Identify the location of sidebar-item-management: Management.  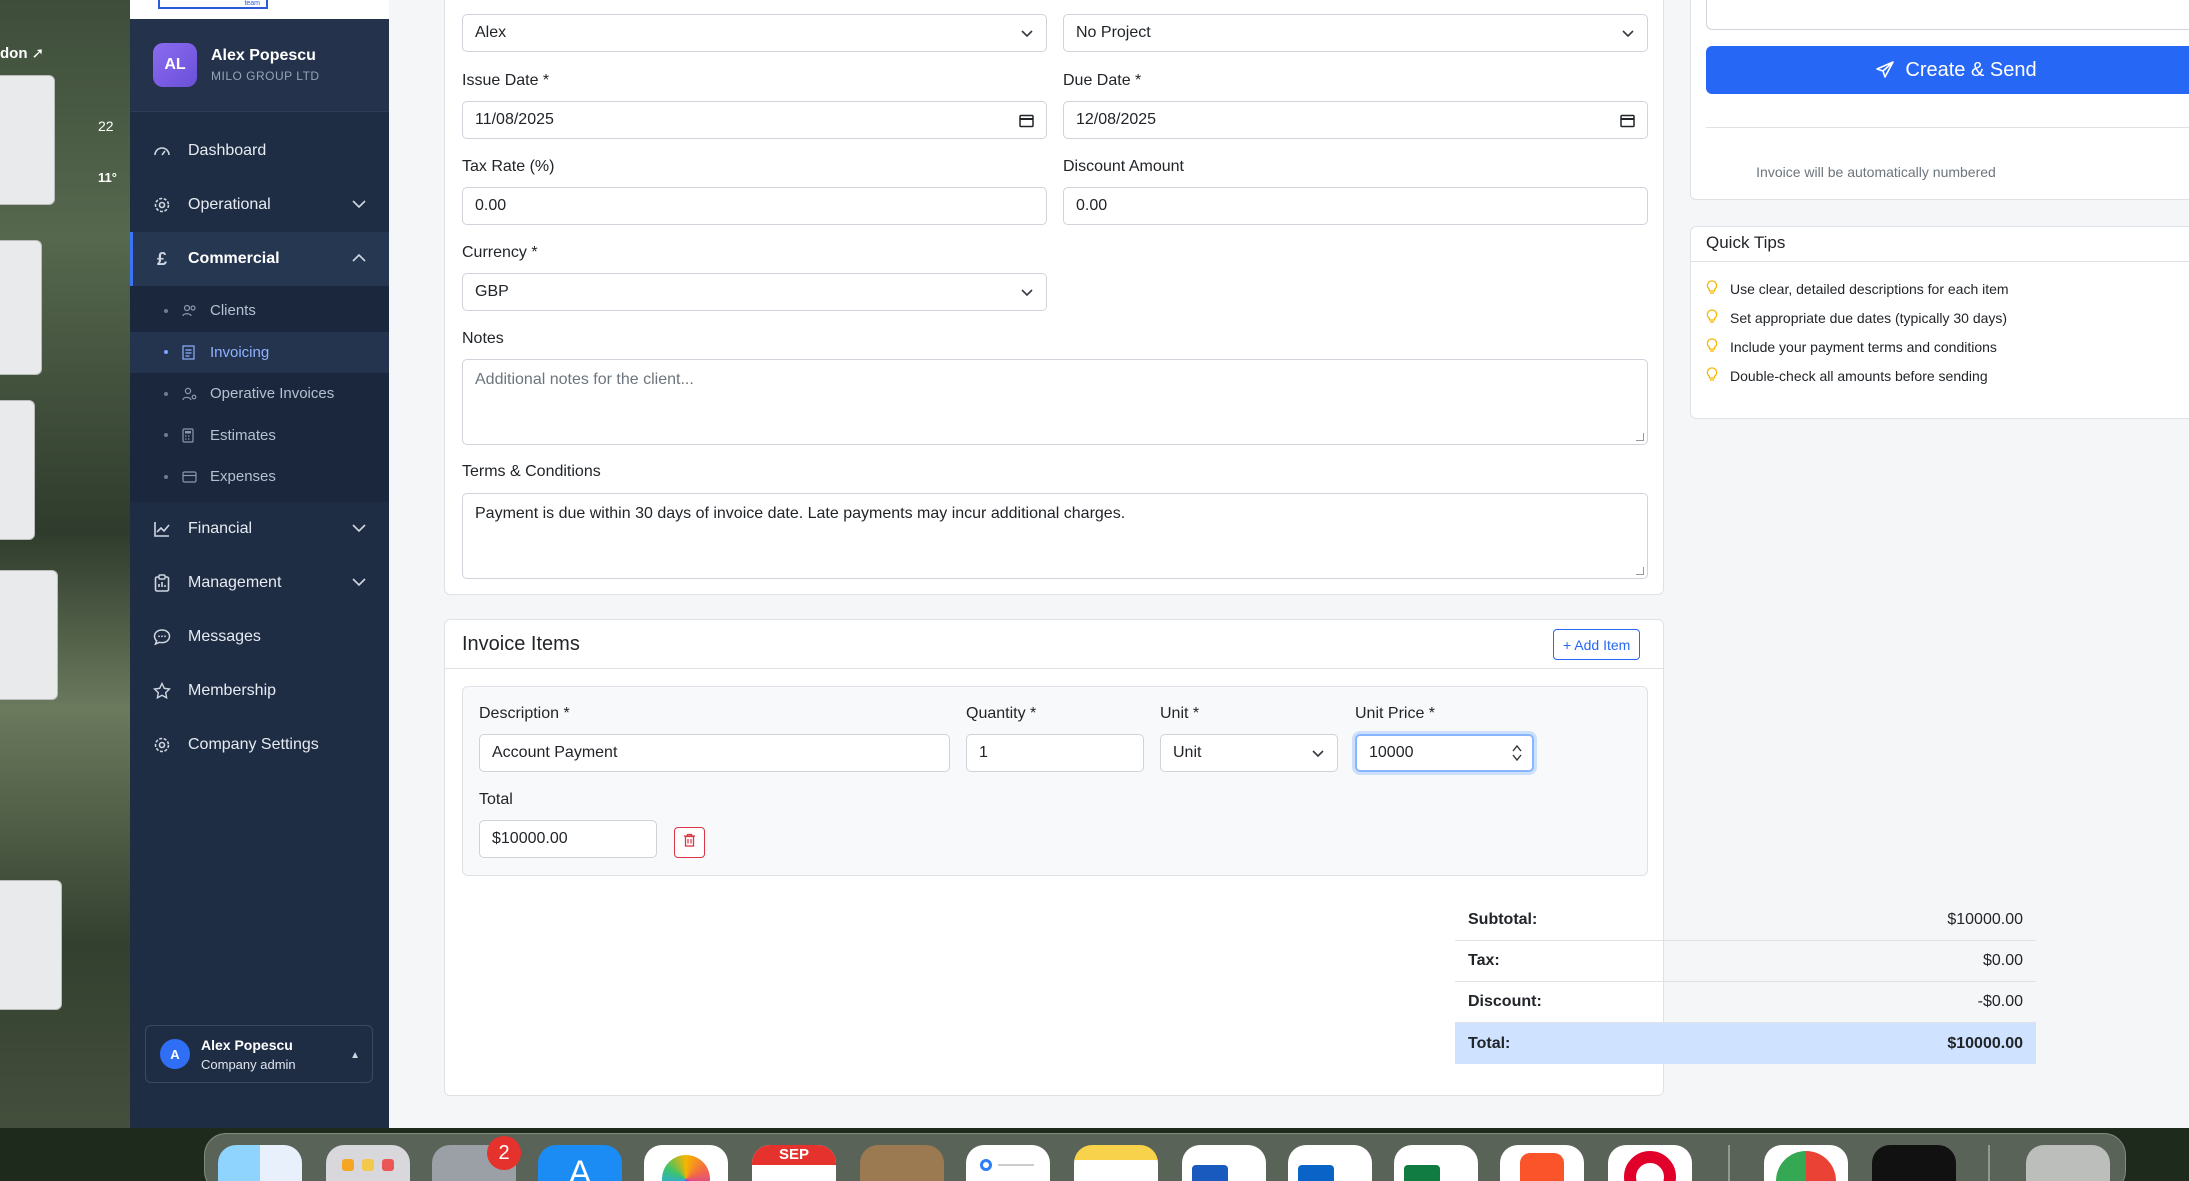
(259, 583).